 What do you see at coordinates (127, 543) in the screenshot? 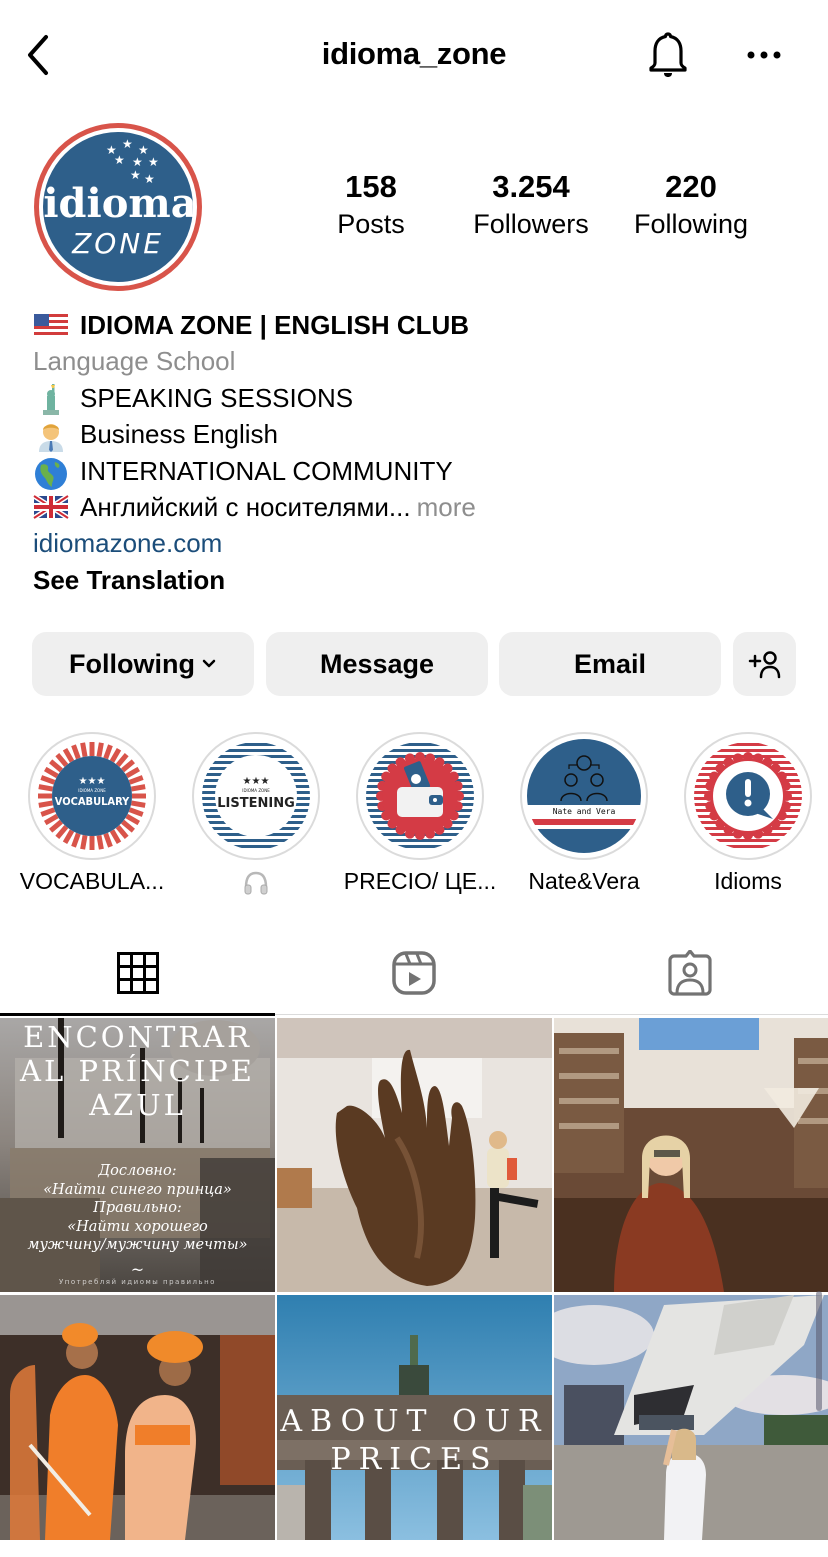
I see `website-link: idiomazone.com` at bounding box center [127, 543].